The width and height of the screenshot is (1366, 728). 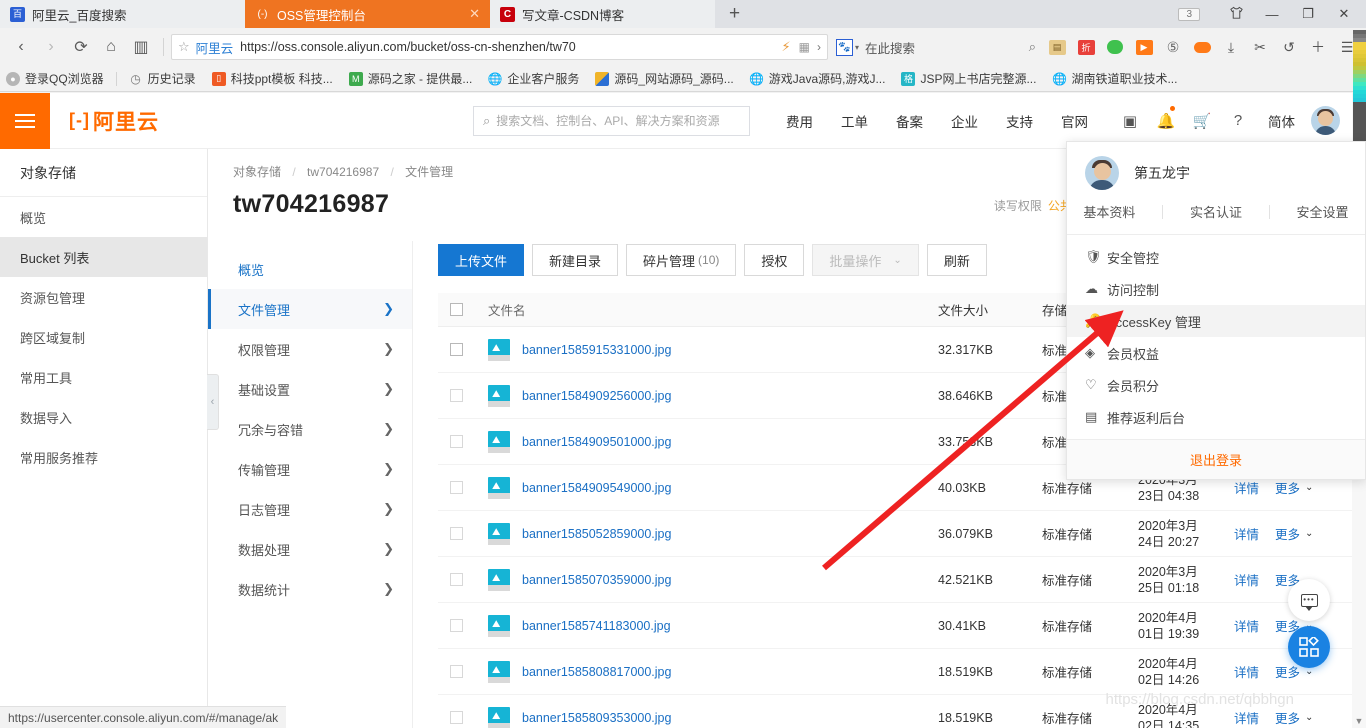 What do you see at coordinates (865, 260) in the screenshot?
I see `batch-operation-button: 批量操作 ⌄` at bounding box center [865, 260].